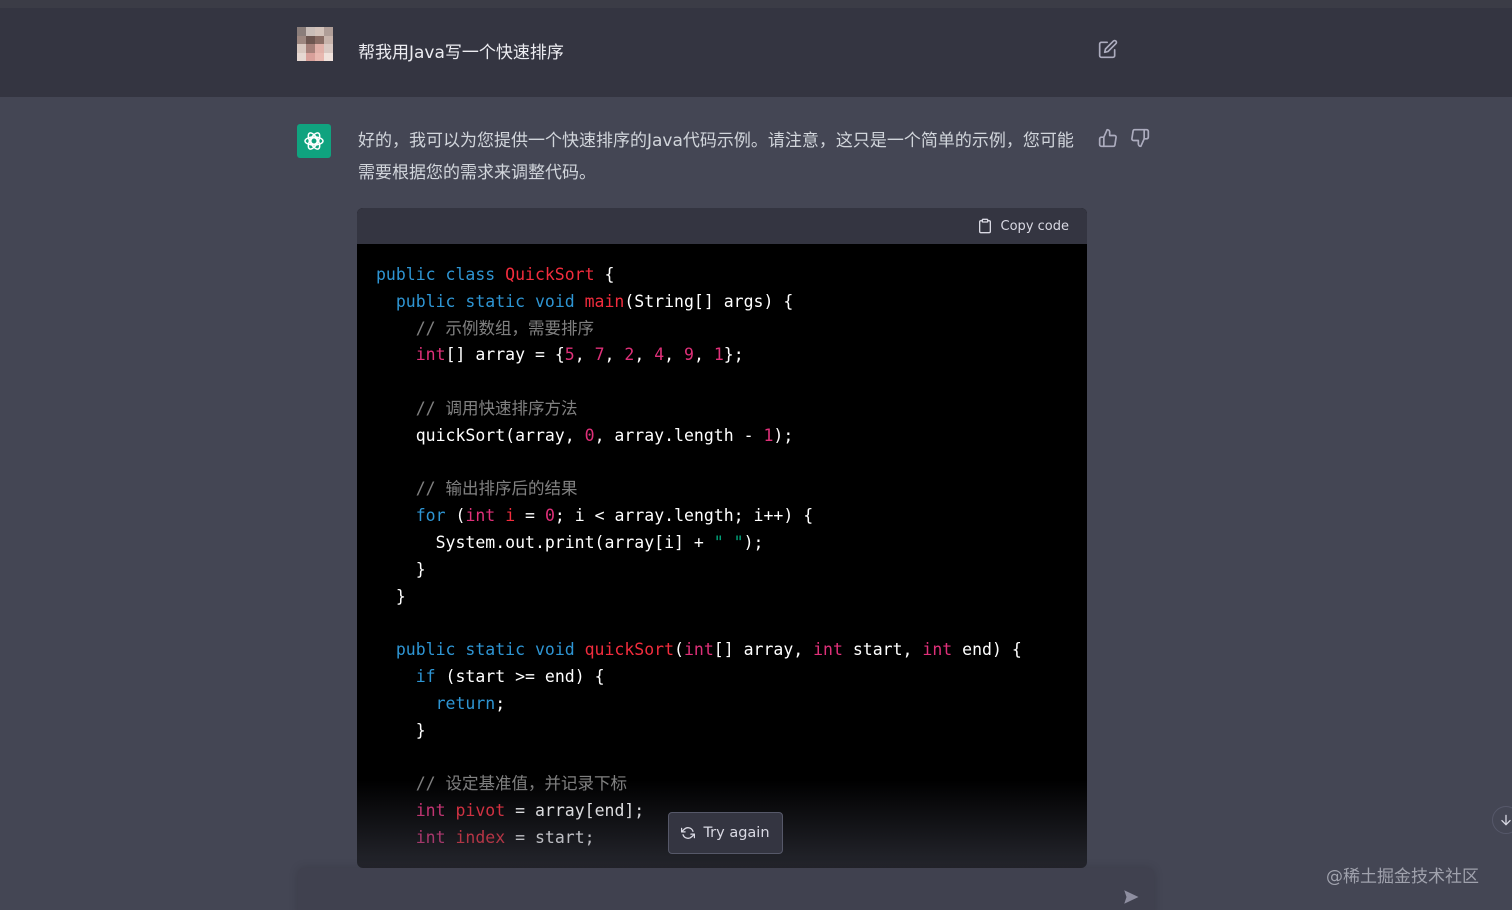 The height and width of the screenshot is (910, 1512). I want to click on code-token: 4, so click(659, 355).